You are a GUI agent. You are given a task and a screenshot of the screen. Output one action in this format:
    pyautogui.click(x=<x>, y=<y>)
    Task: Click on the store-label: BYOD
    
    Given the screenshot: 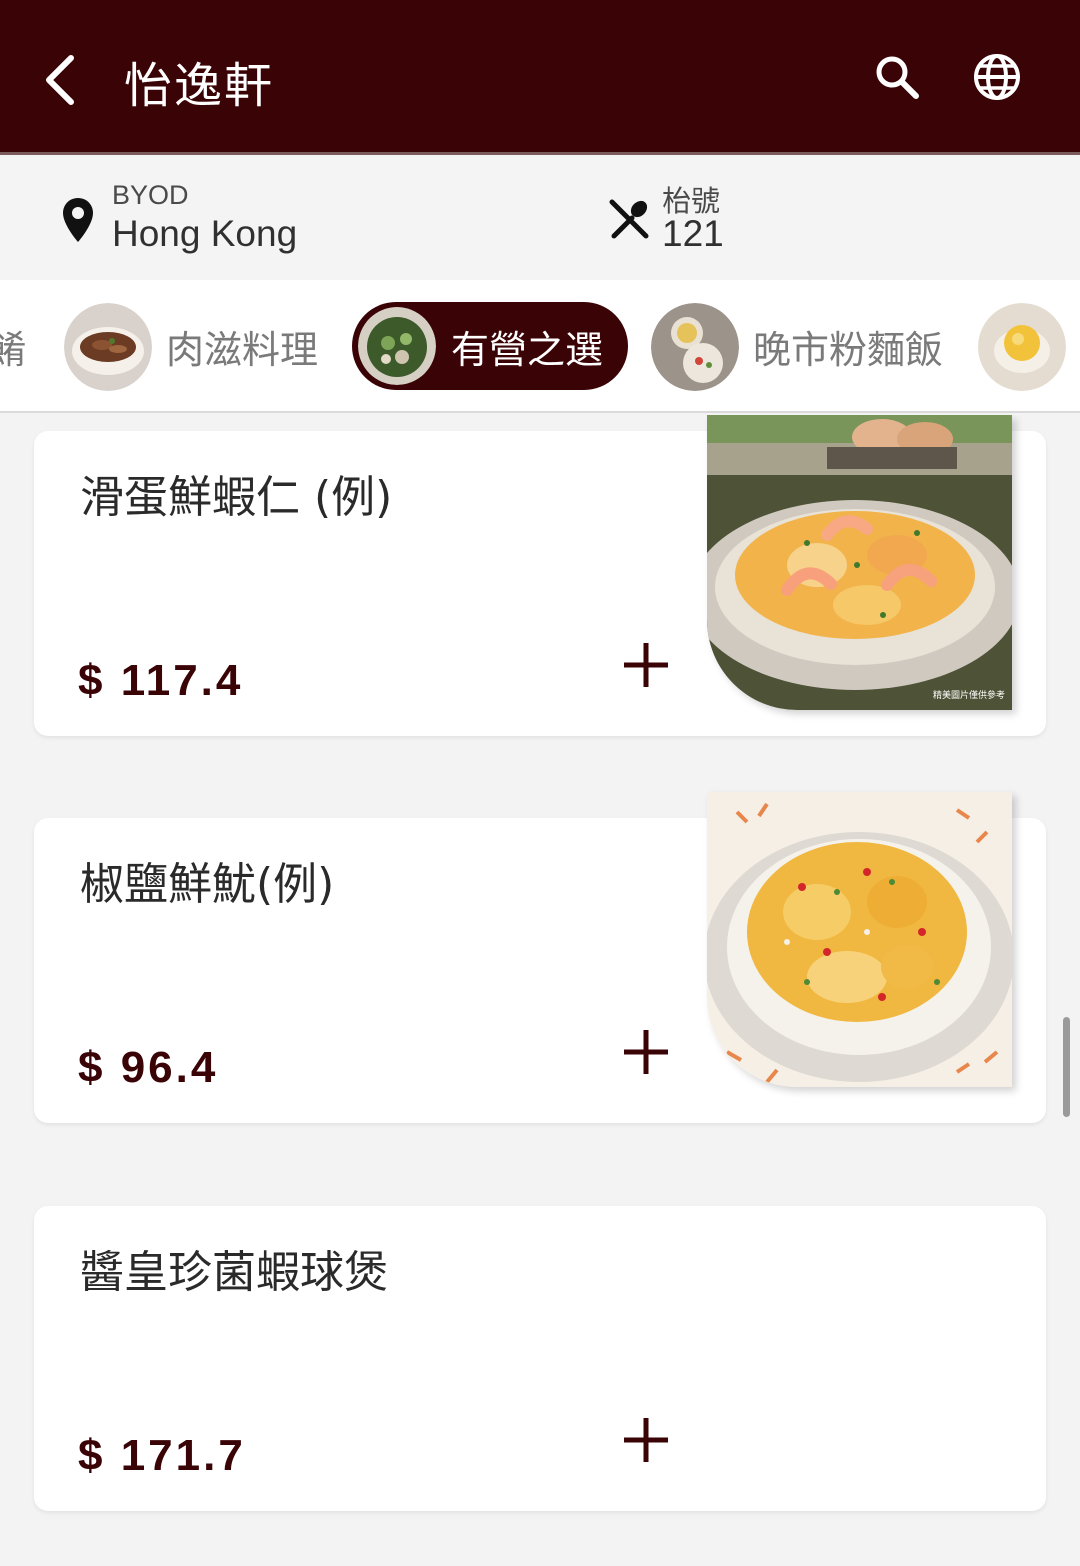 What is the action you would take?
    pyautogui.click(x=150, y=195)
    